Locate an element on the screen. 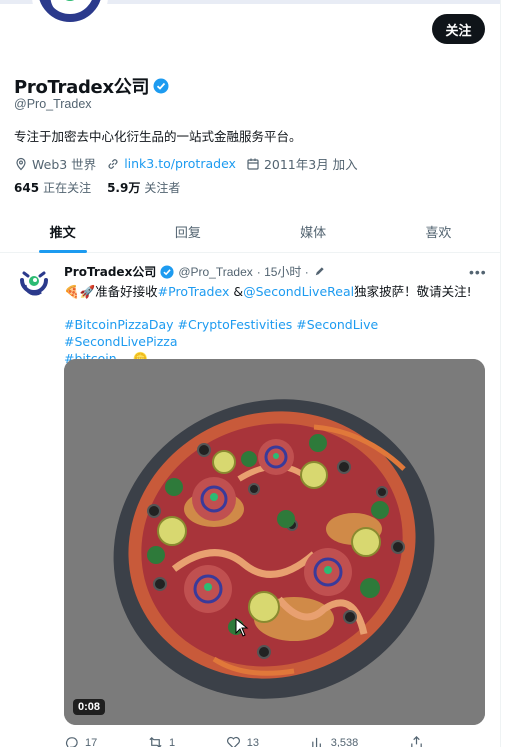 The height and width of the screenshot is (747, 513). profile-name: ProTradex公司 is located at coordinates (82, 87).